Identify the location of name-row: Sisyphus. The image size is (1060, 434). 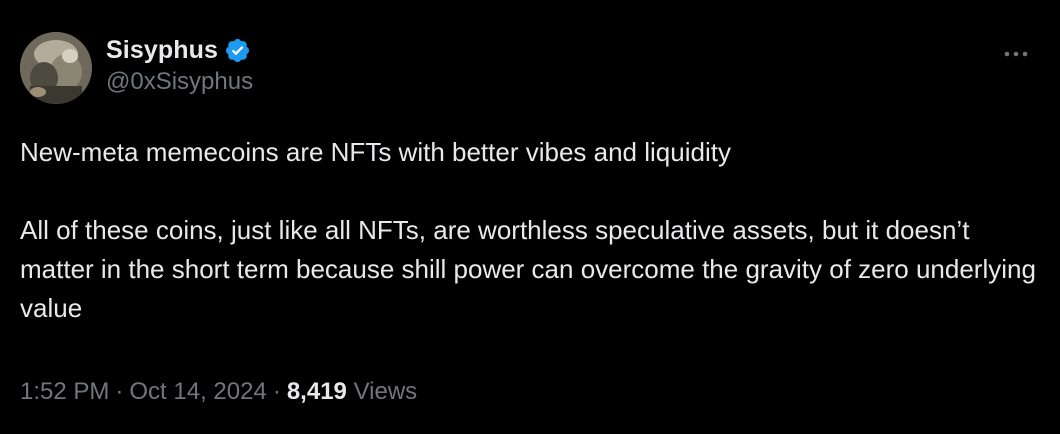
(179, 50).